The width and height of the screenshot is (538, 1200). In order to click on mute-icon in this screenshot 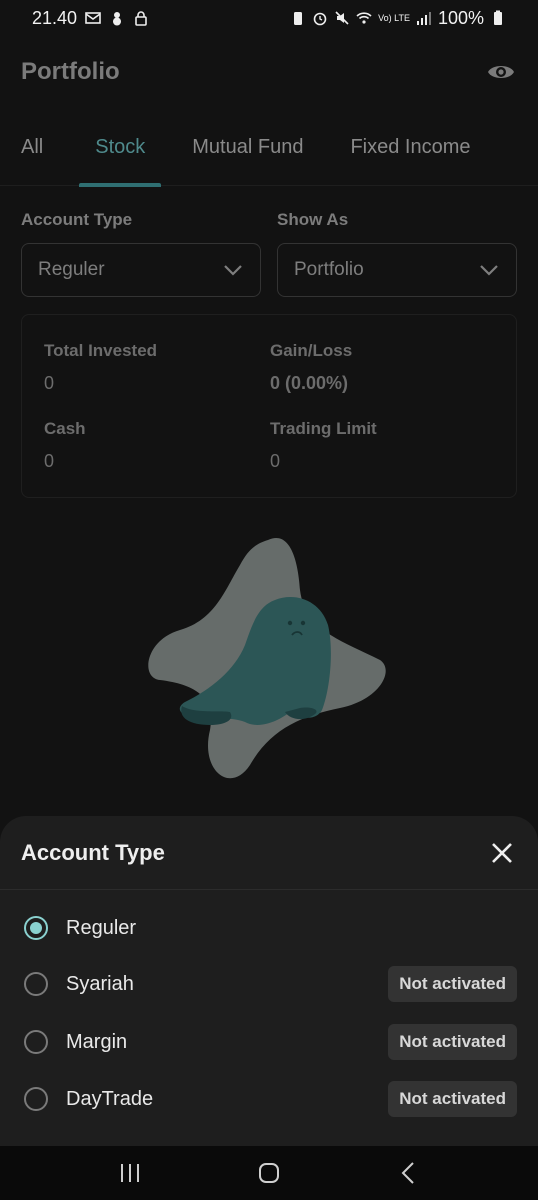, I will do `click(342, 18)`.